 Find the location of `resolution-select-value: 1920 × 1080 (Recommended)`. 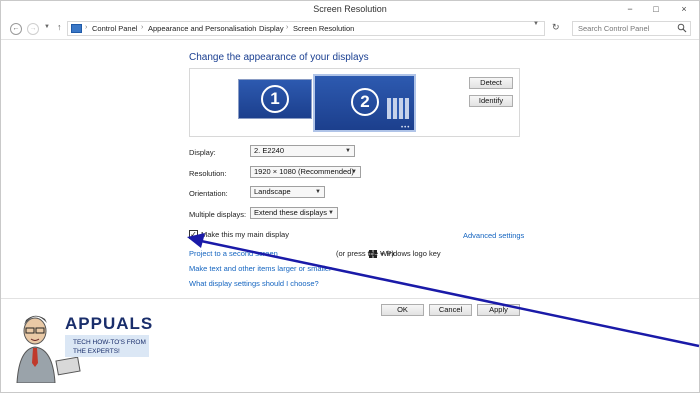

resolution-select-value: 1920 × 1080 (Recommended) is located at coordinates (304, 171).